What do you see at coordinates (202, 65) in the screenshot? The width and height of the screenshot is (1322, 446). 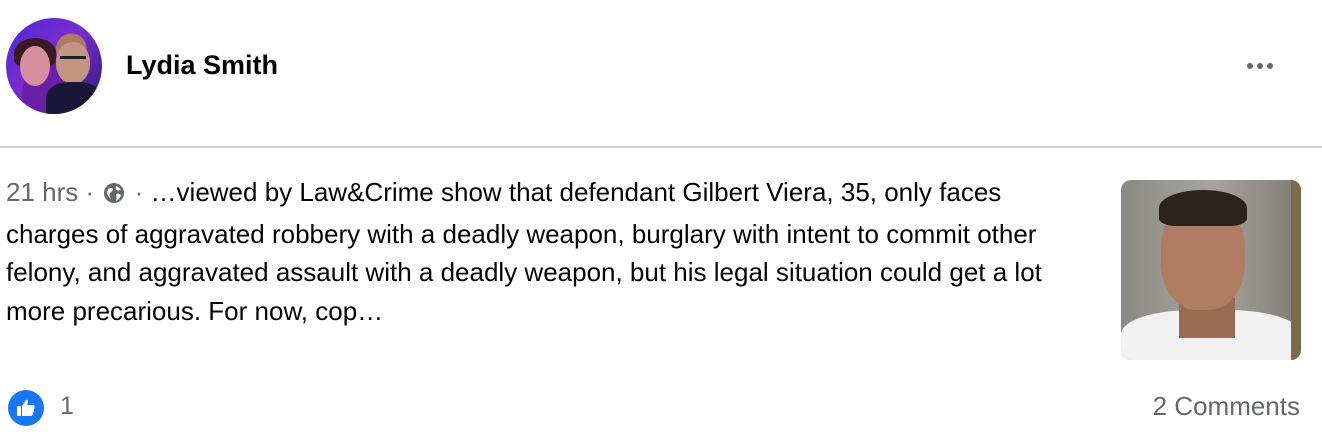 I see `author-name: Lydia Smith` at bounding box center [202, 65].